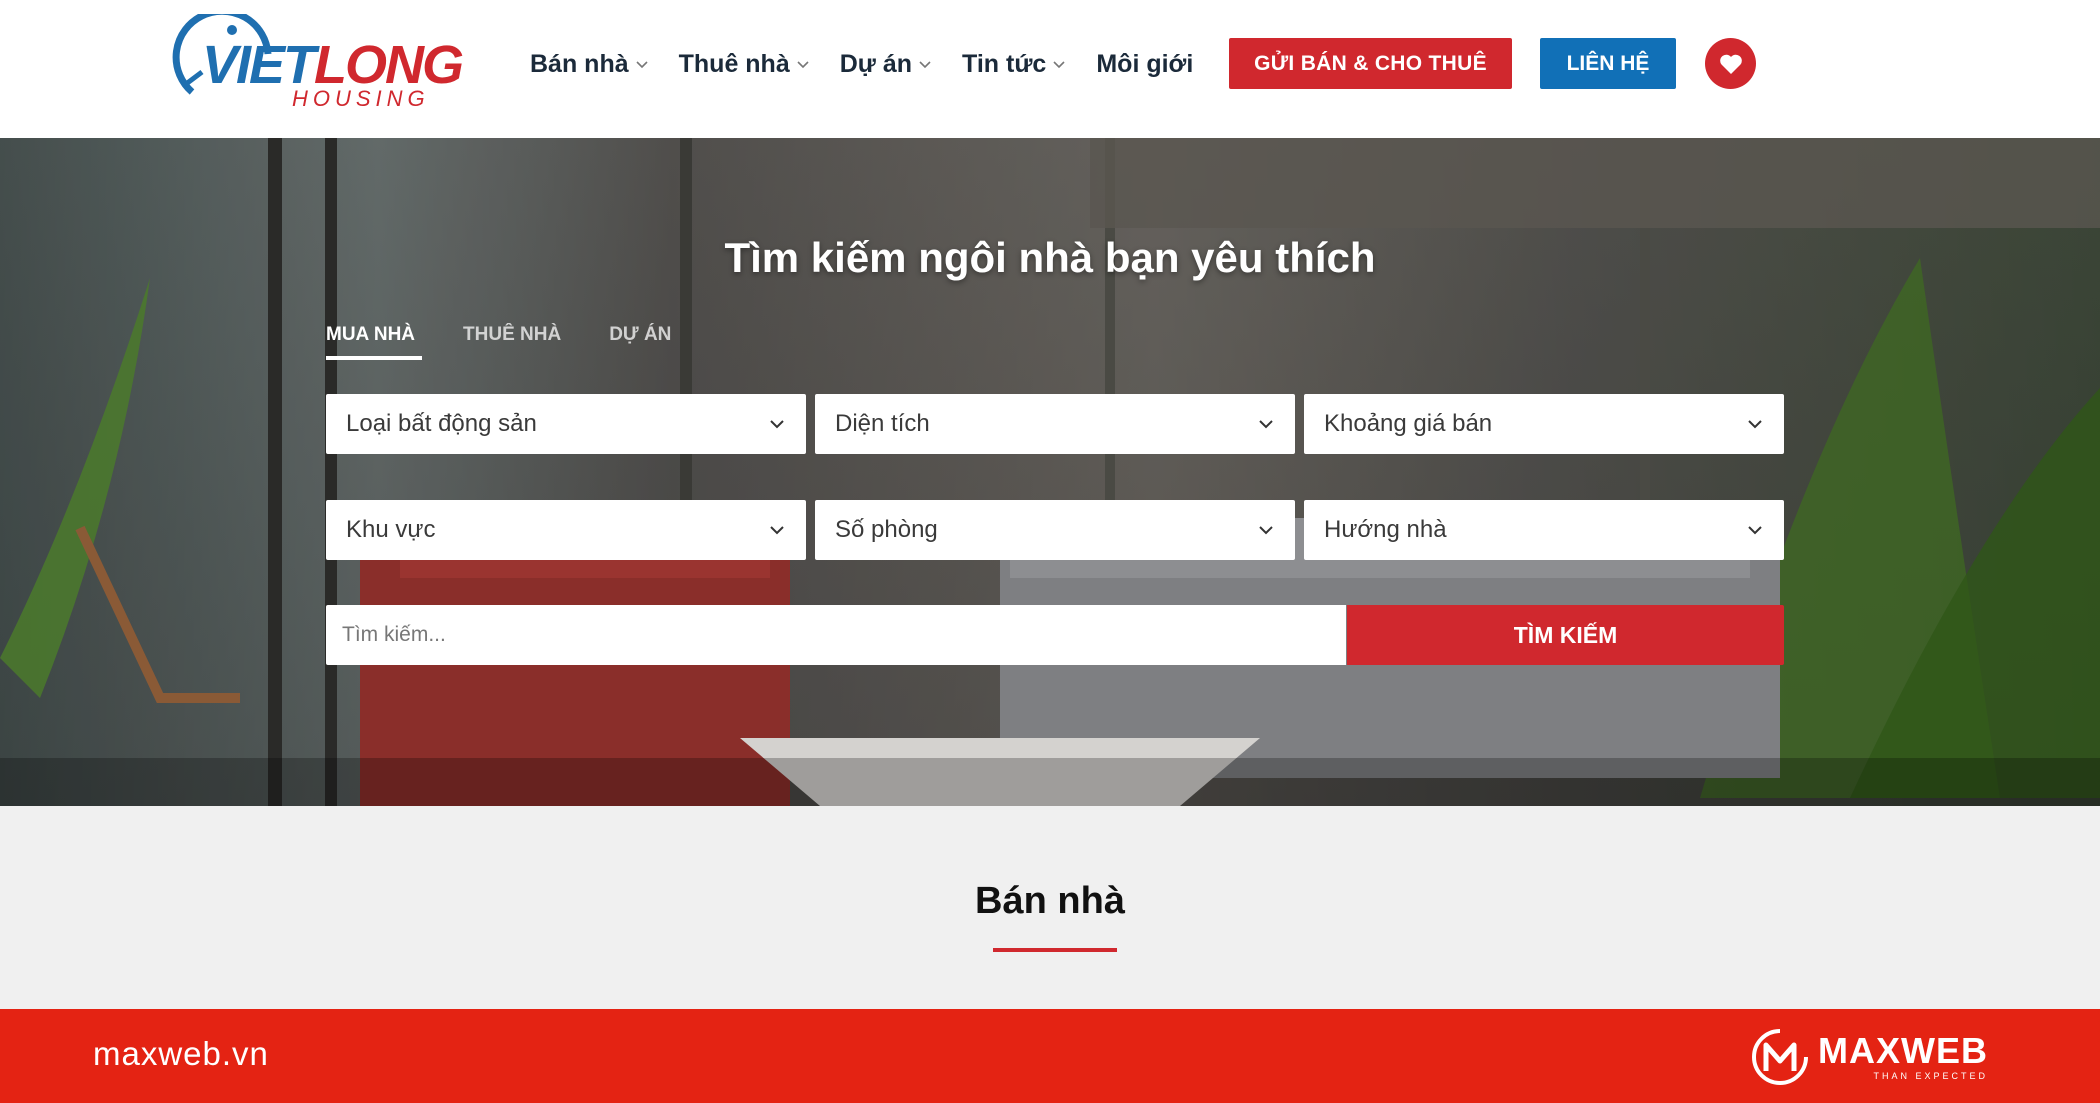 Image resolution: width=2100 pixels, height=1103 pixels. What do you see at coordinates (579, 63) in the screenshot?
I see `nav-label: Bán nhà` at bounding box center [579, 63].